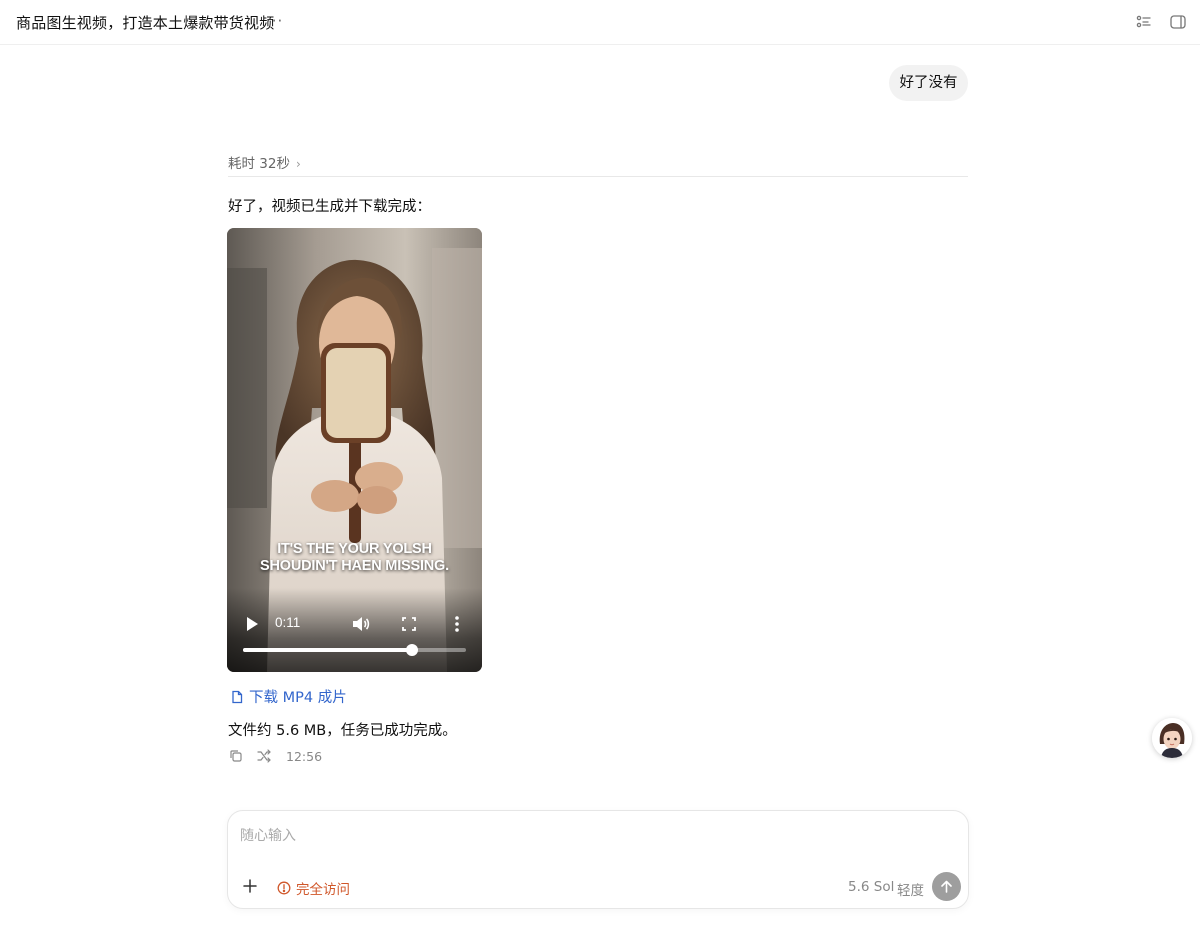 The height and width of the screenshot is (925, 1200). What do you see at coordinates (304, 756) in the screenshot?
I see `message-timestamp: 12:56` at bounding box center [304, 756].